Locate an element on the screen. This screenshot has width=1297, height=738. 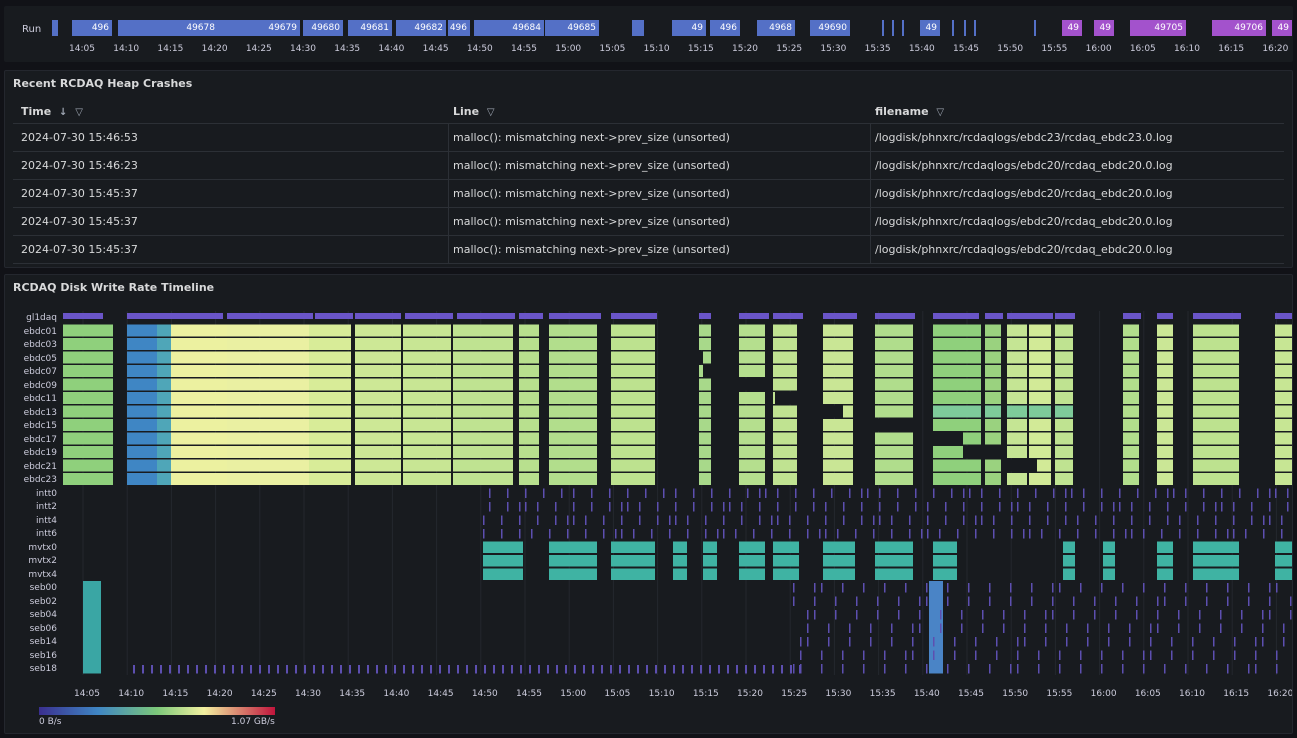
run-segment: 49685 is located at coordinates (572, 28).